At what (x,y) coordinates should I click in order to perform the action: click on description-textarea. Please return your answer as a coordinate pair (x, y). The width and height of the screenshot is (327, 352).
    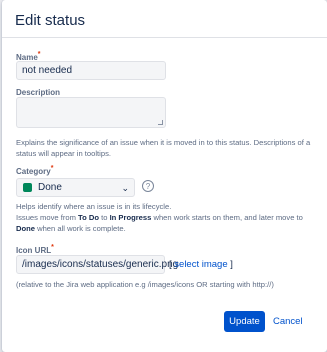
    Looking at the image, I should click on (91, 112).